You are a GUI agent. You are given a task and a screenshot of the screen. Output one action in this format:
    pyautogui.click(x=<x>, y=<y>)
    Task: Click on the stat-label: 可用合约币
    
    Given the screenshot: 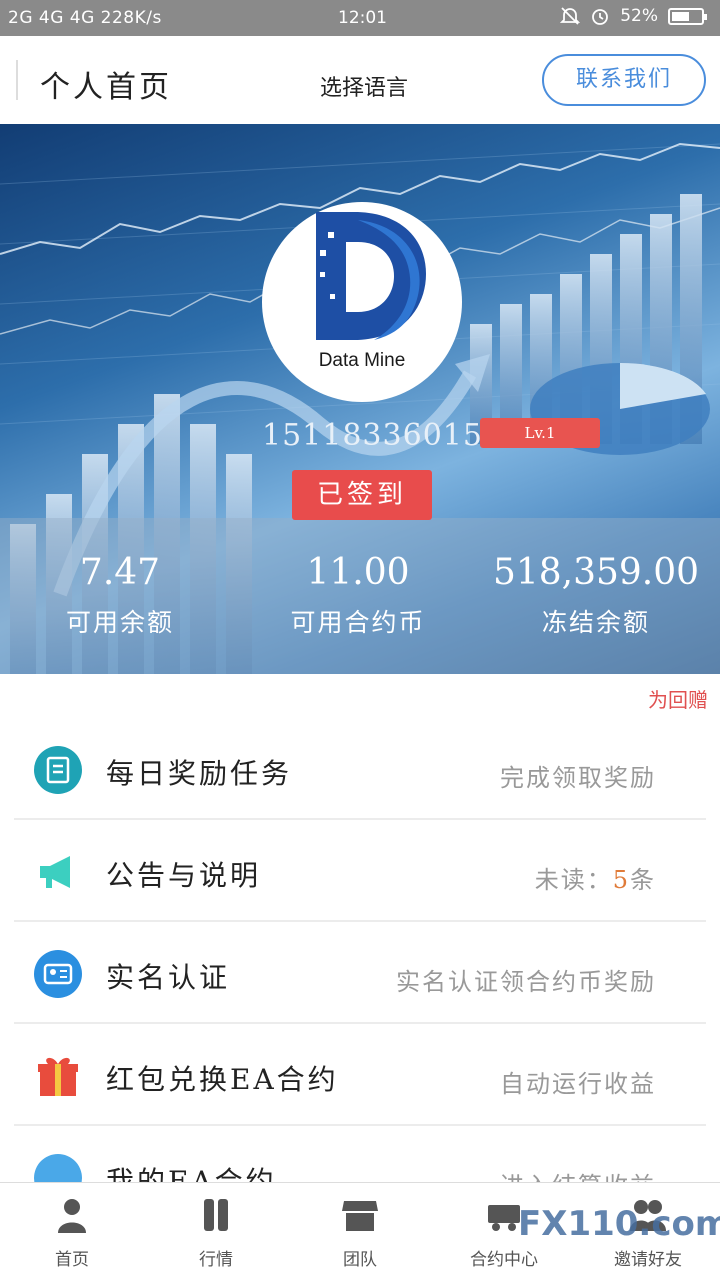 What is the action you would take?
    pyautogui.click(x=358, y=622)
    